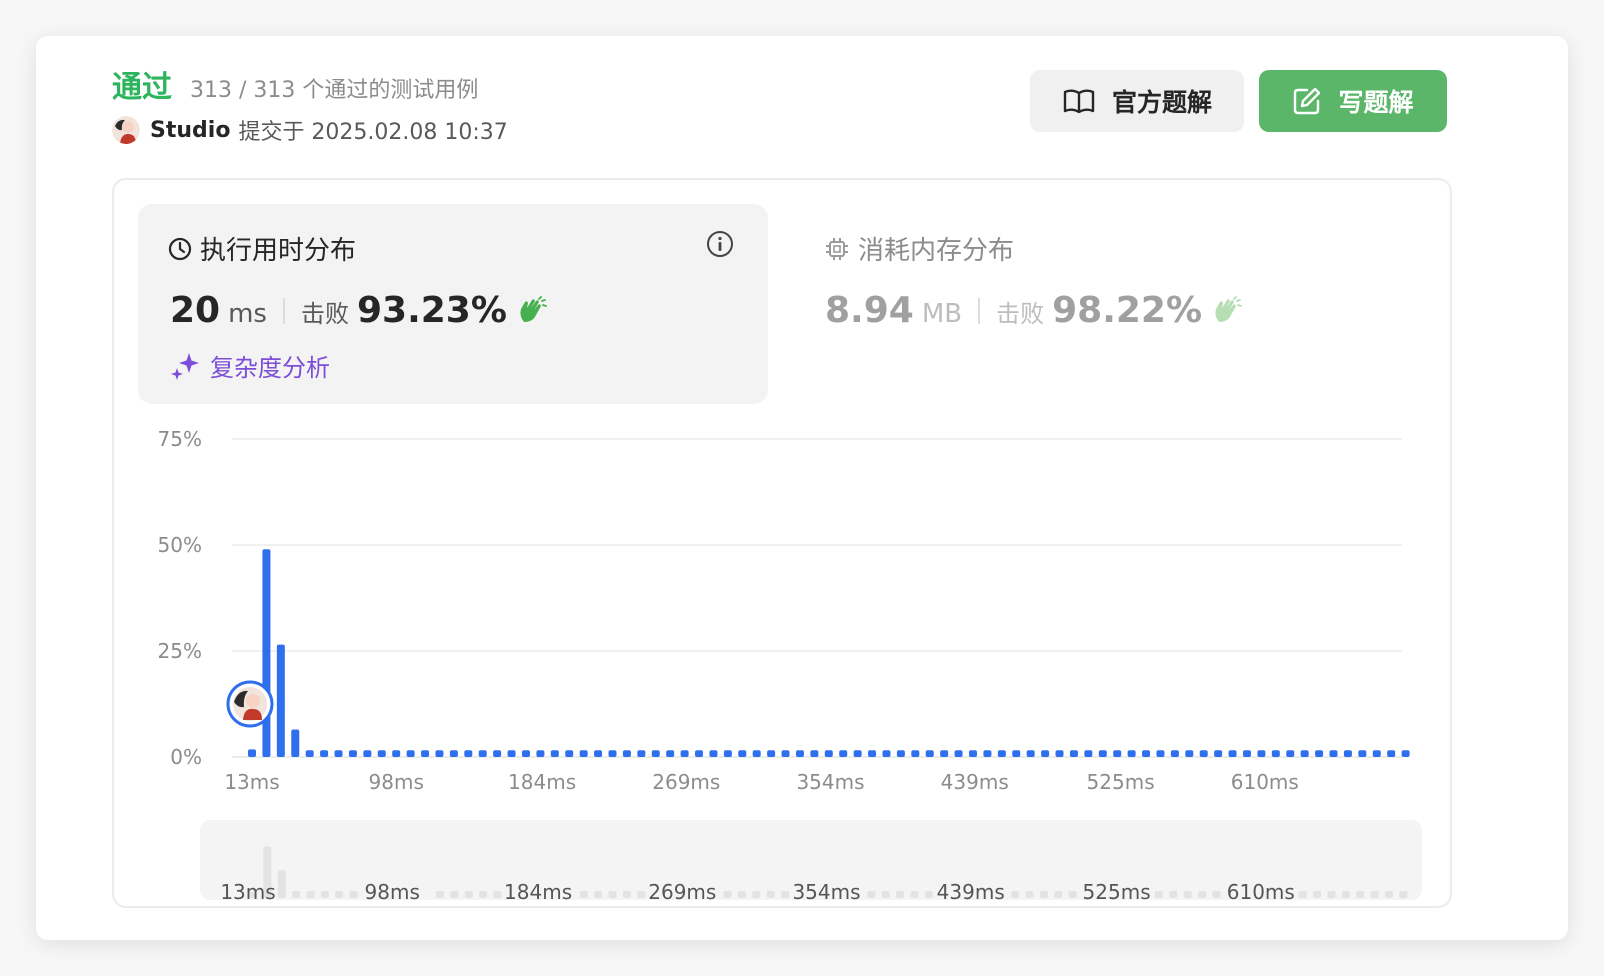 The image size is (1604, 976). Describe the element at coordinates (180, 439) in the screenshot. I see `y-tick-label: 75%` at that location.